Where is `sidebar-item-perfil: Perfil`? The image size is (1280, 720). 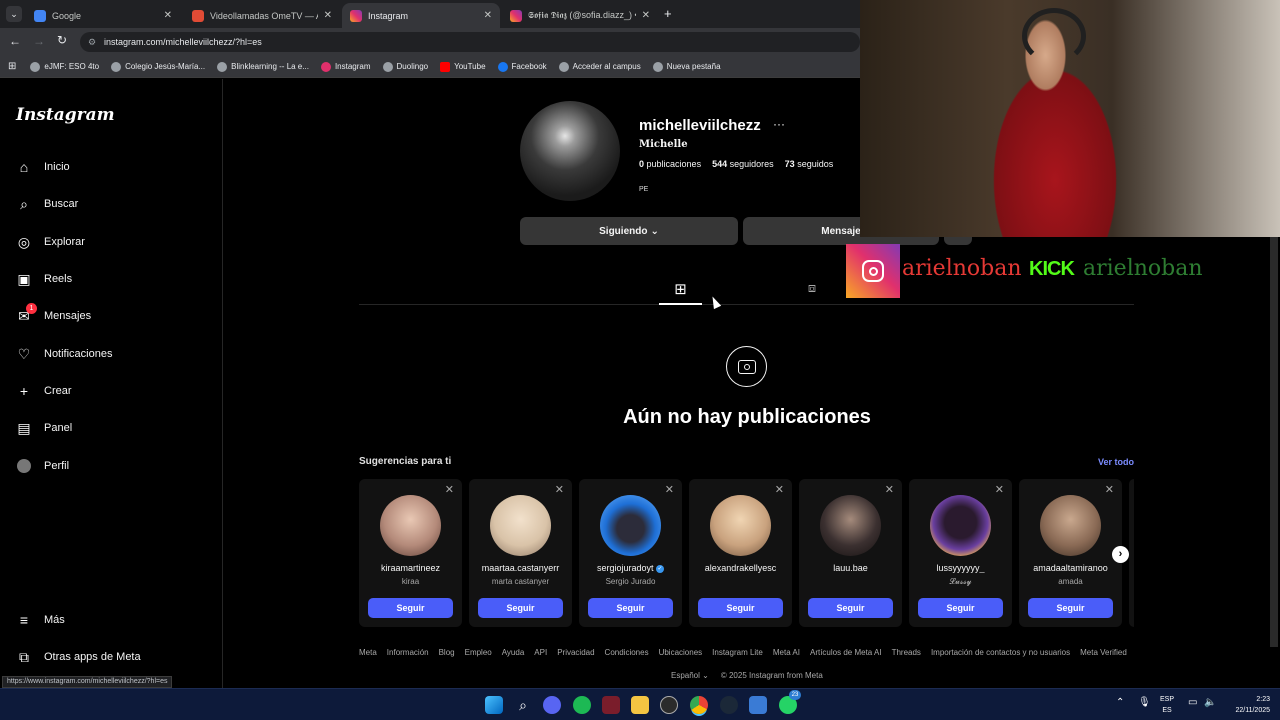 sidebar-item-perfil: Perfil is located at coordinates (42, 466).